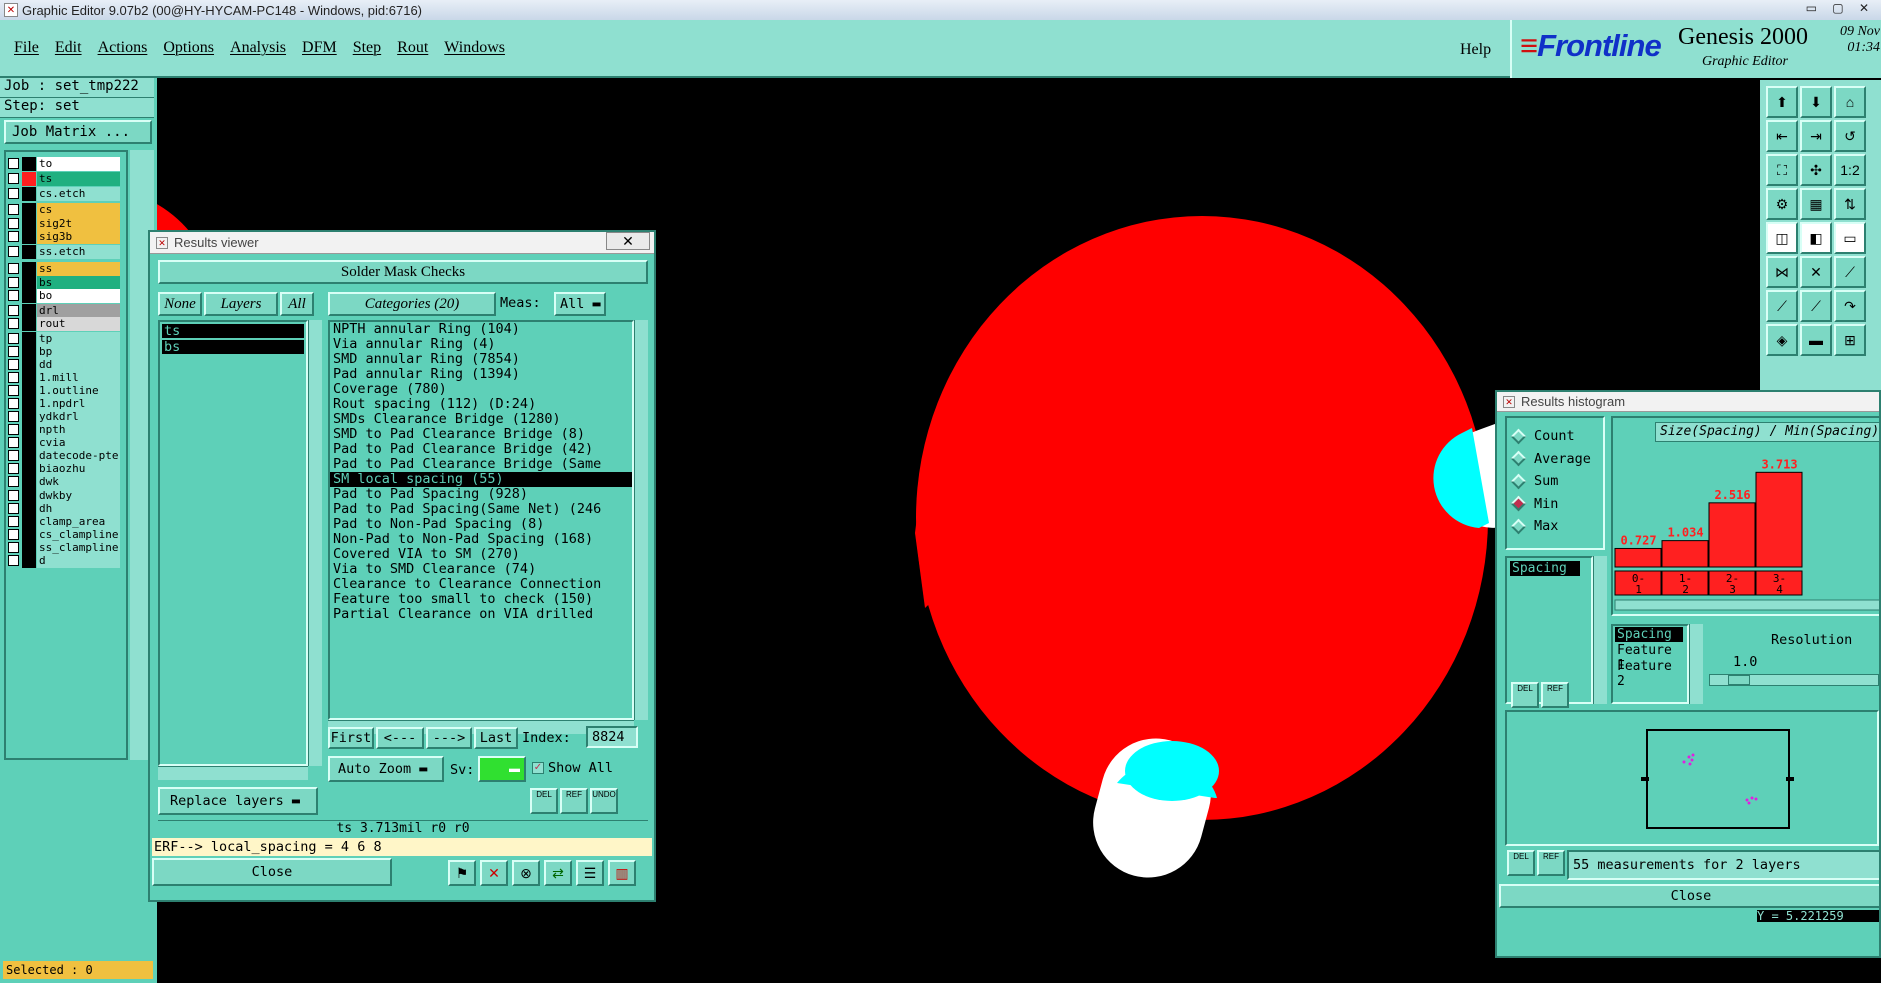 This screenshot has width=1881, height=983. Describe the element at coordinates (1534, 481) in the screenshot. I see `radio-sum: Sum` at that location.